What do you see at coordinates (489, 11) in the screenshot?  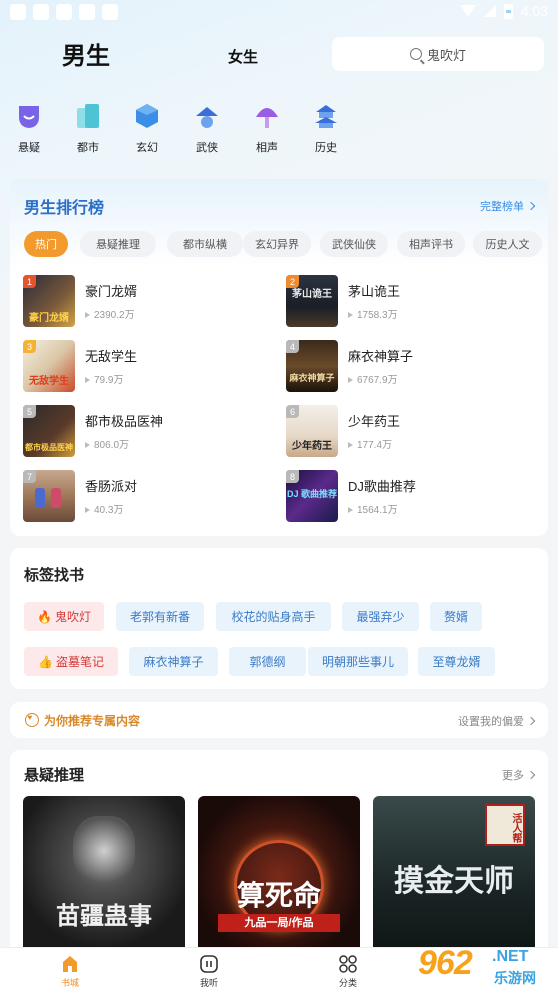 I see `signal-icon` at bounding box center [489, 11].